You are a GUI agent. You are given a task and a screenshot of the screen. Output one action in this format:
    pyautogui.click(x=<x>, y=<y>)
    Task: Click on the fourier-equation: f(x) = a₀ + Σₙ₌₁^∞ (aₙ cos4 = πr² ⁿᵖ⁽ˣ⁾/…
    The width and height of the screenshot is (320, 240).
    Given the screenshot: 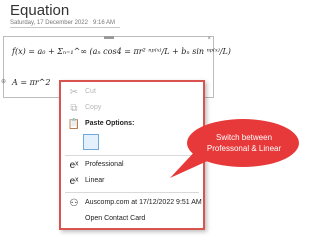 What is the action you would take?
    pyautogui.click(x=121, y=51)
    